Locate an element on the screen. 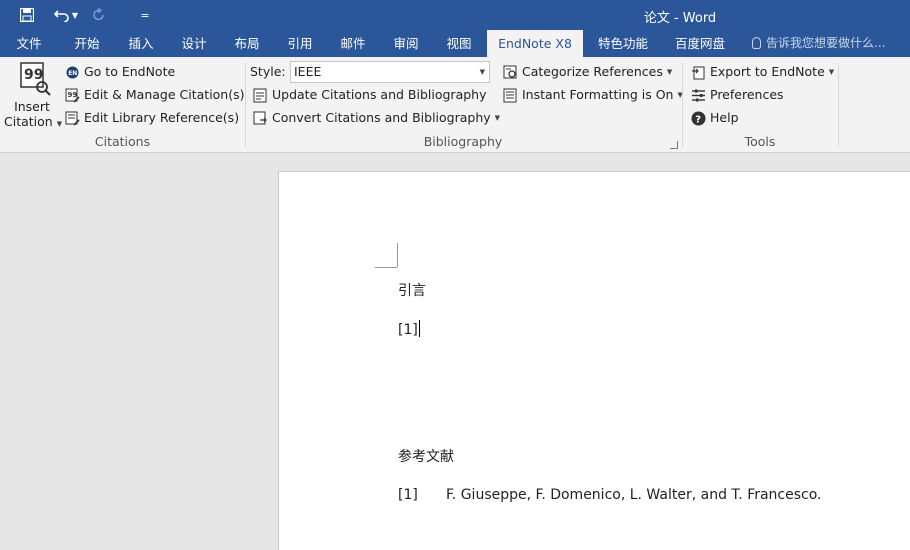 The width and height of the screenshot is (910, 550). undo-dropdown-icon: ▼ is located at coordinates (75, 15).